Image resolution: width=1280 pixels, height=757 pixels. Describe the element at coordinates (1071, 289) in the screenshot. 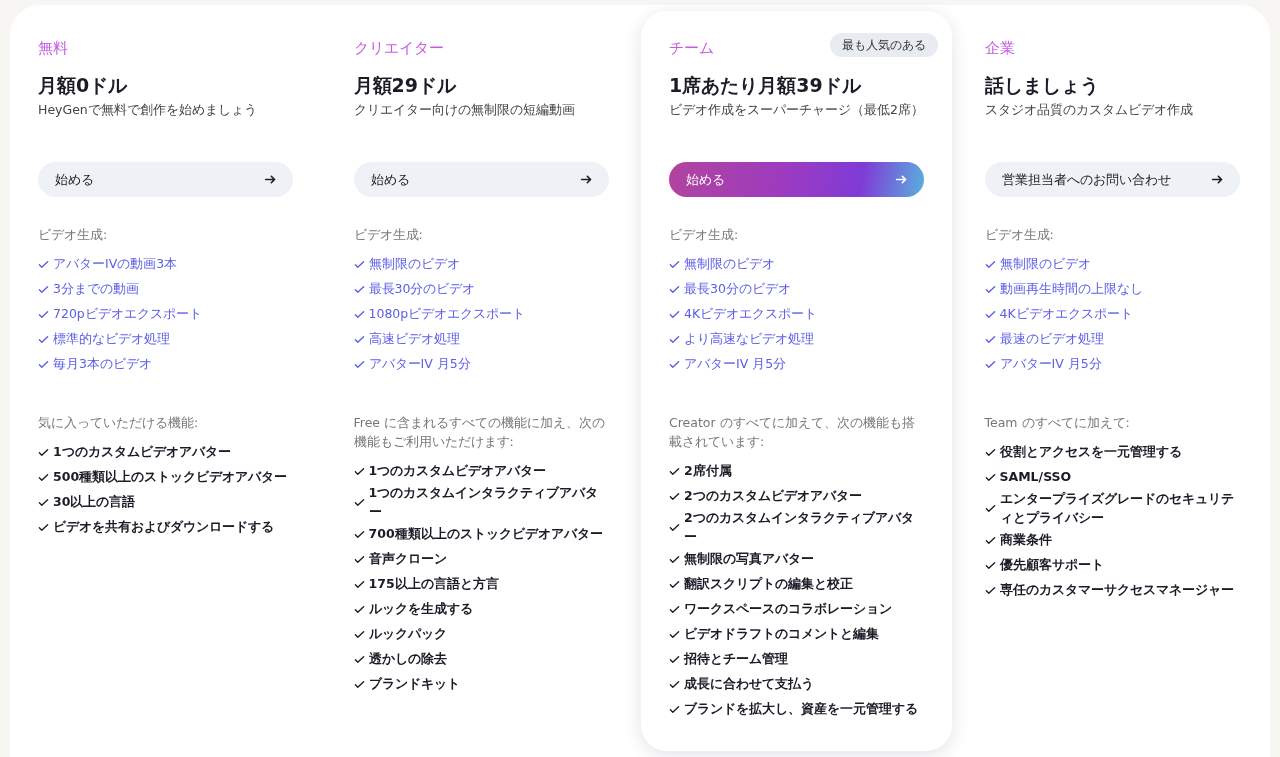

I see `feature-text: 動画再生時間の上限なし` at that location.